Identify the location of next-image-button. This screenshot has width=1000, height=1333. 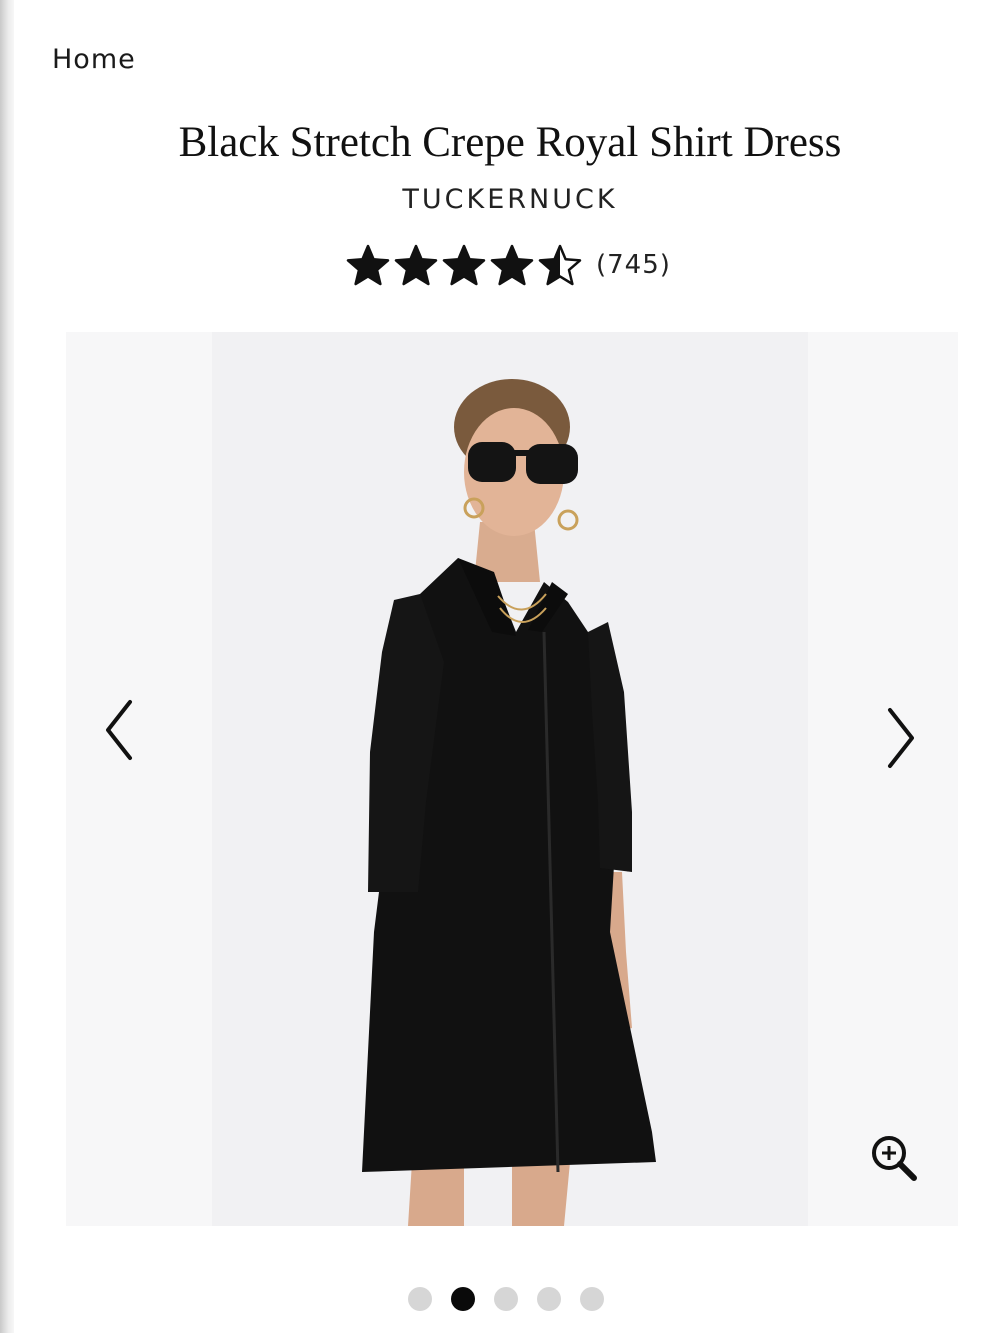
(900, 738).